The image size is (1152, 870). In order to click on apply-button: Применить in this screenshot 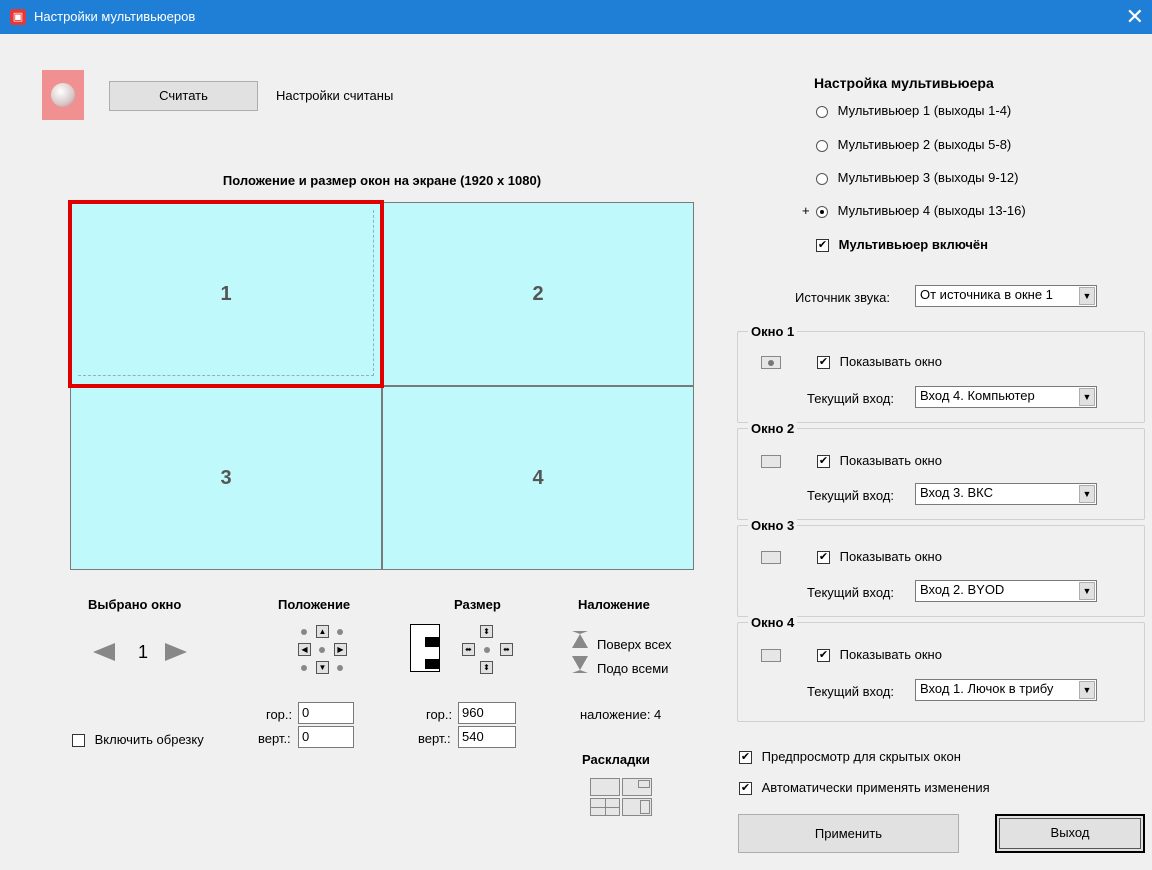, I will do `click(848, 833)`.